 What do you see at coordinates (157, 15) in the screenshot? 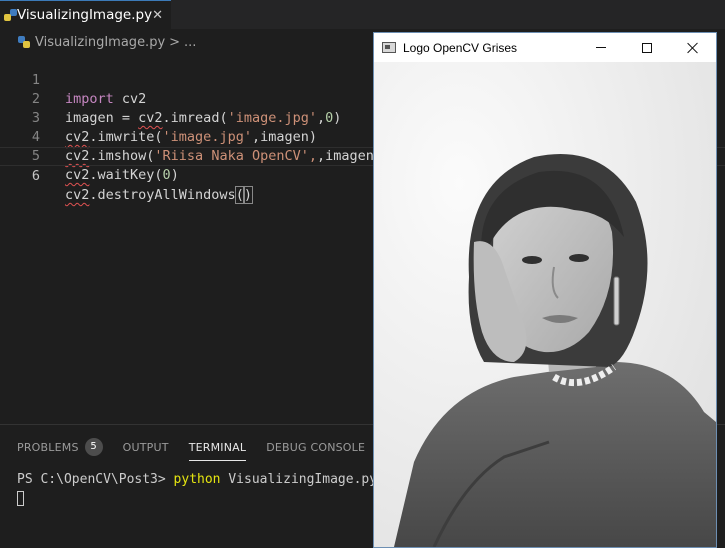
I see `close-tab-icon: ✕` at bounding box center [157, 15].